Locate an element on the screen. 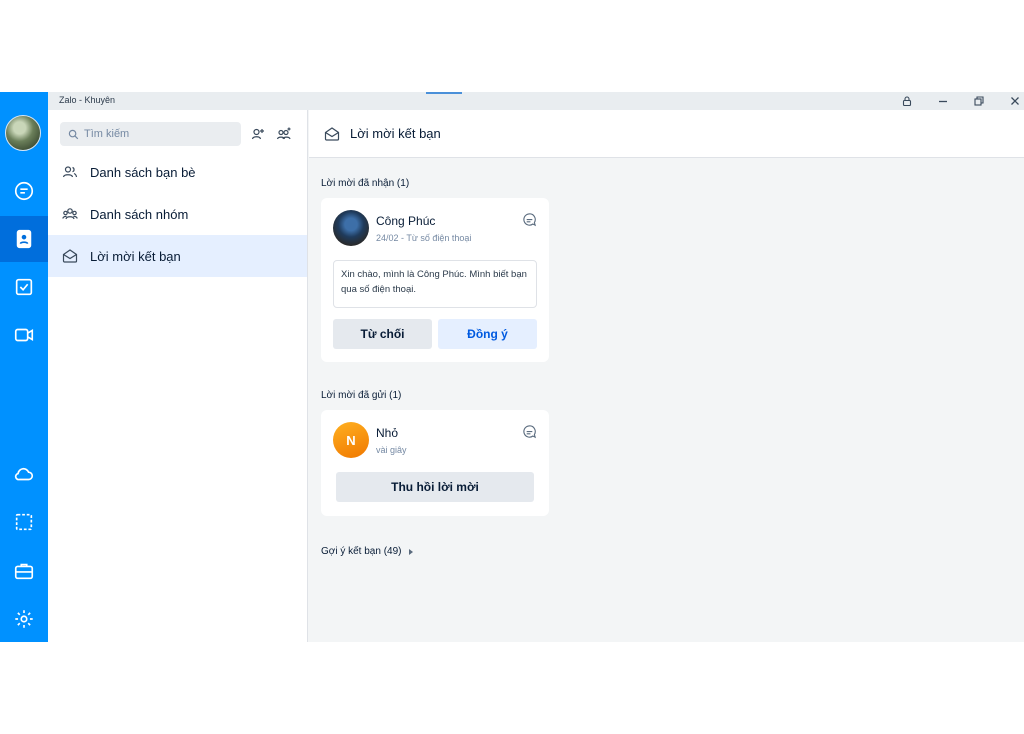  nav-groups-list: Danh sách nhóm is located at coordinates (177, 214).